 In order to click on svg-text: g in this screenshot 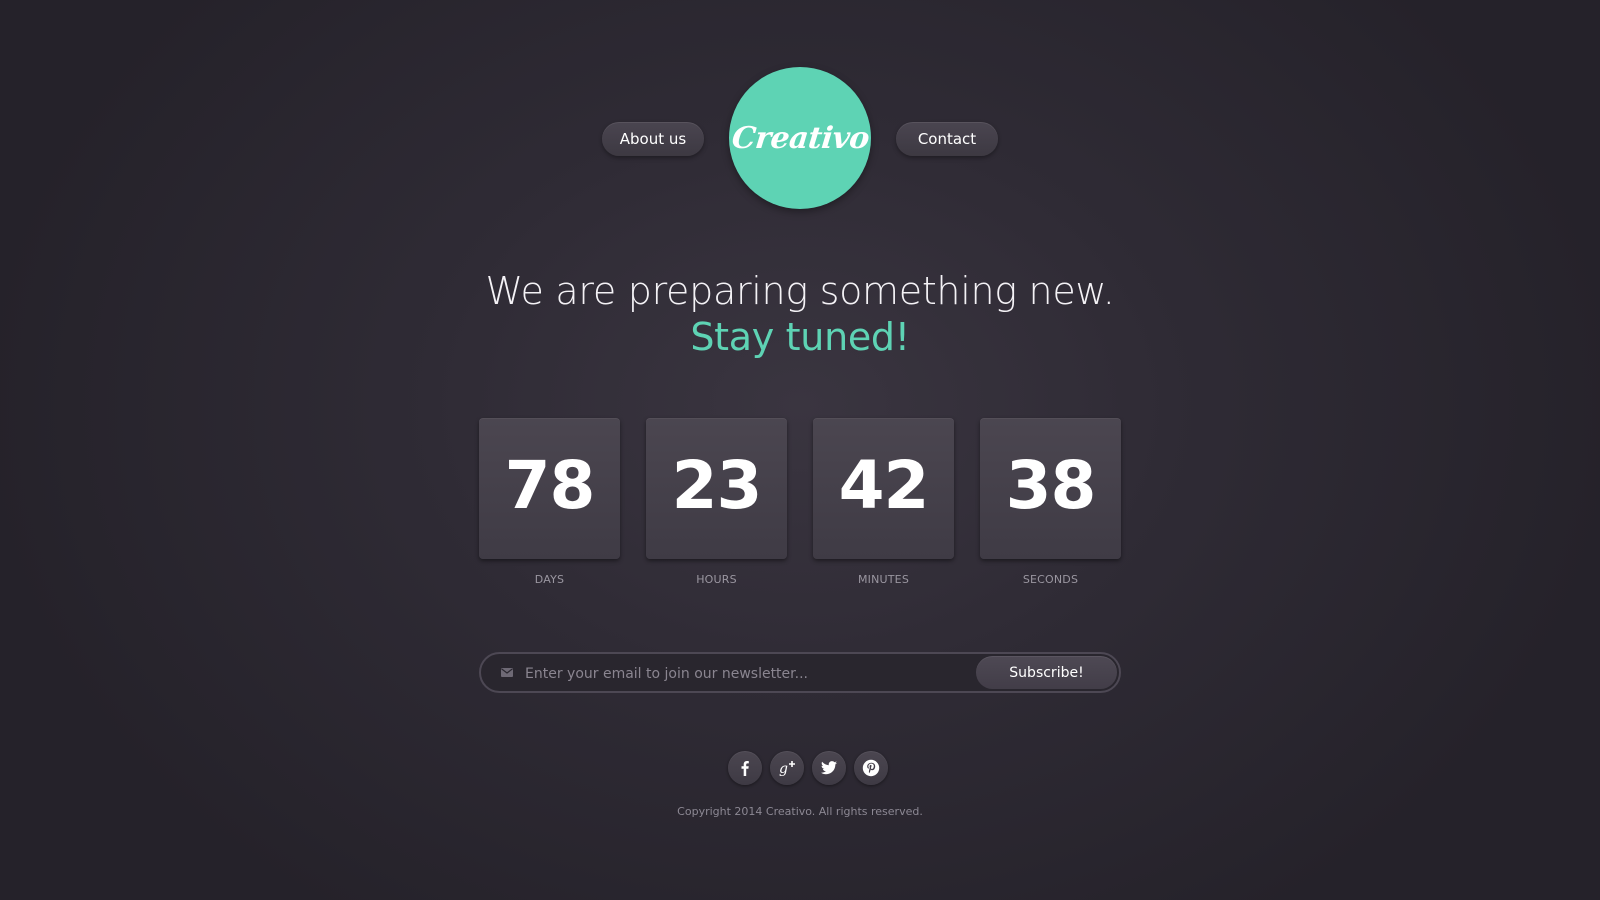, I will do `click(783, 769)`.